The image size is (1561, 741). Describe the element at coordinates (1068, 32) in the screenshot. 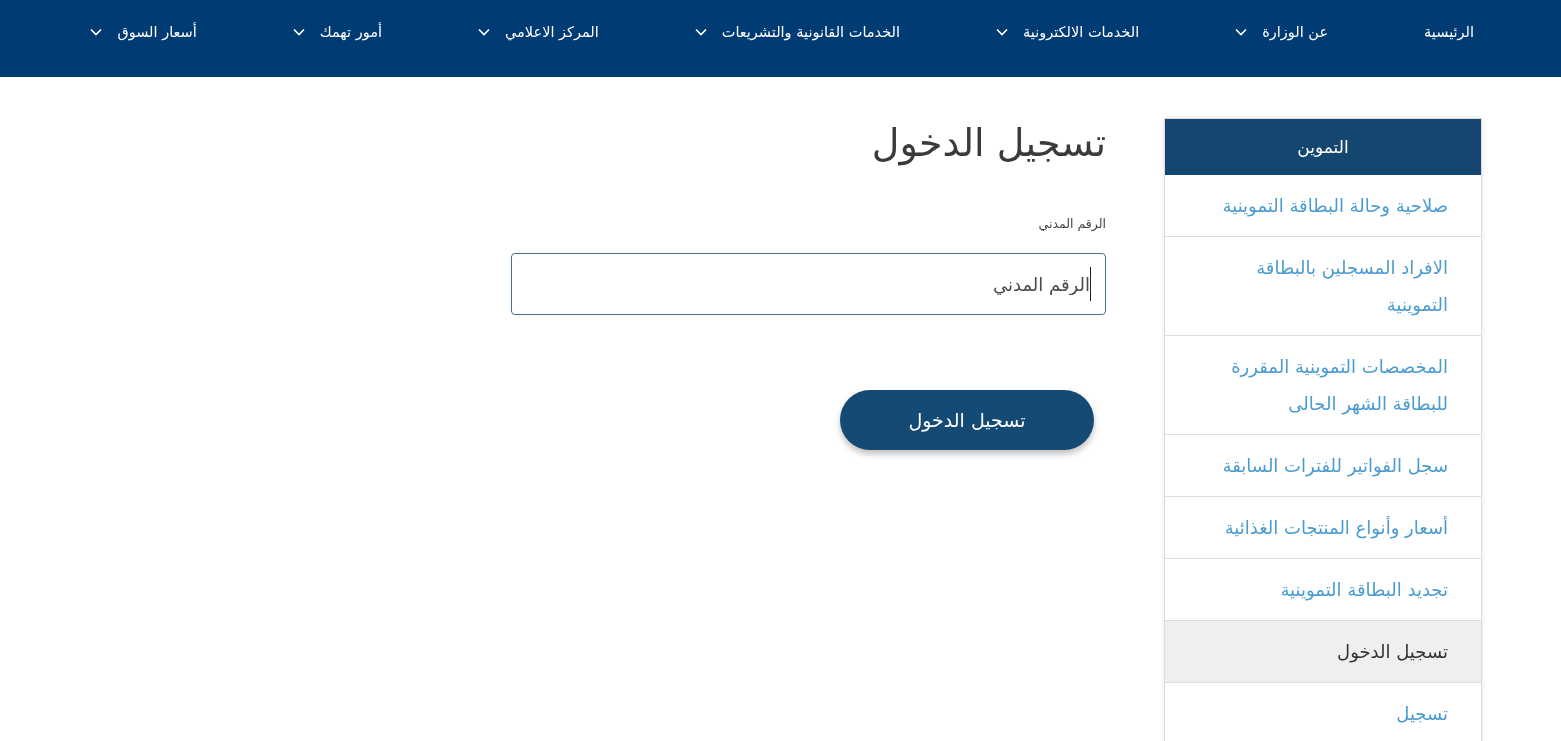

I see `nav-link: الخدمات الالكترونية` at that location.